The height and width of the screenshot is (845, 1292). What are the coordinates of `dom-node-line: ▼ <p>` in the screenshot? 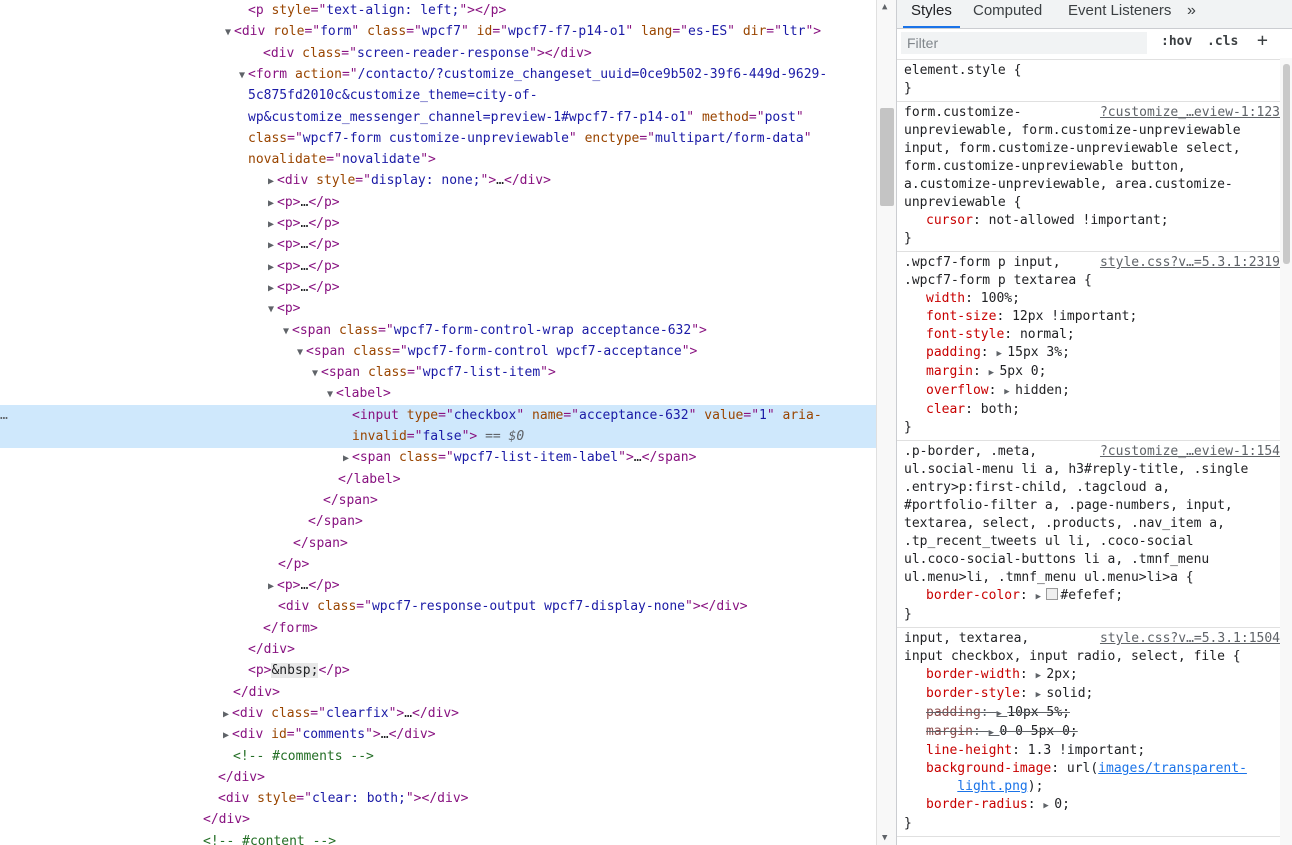 It's located at (438, 309).